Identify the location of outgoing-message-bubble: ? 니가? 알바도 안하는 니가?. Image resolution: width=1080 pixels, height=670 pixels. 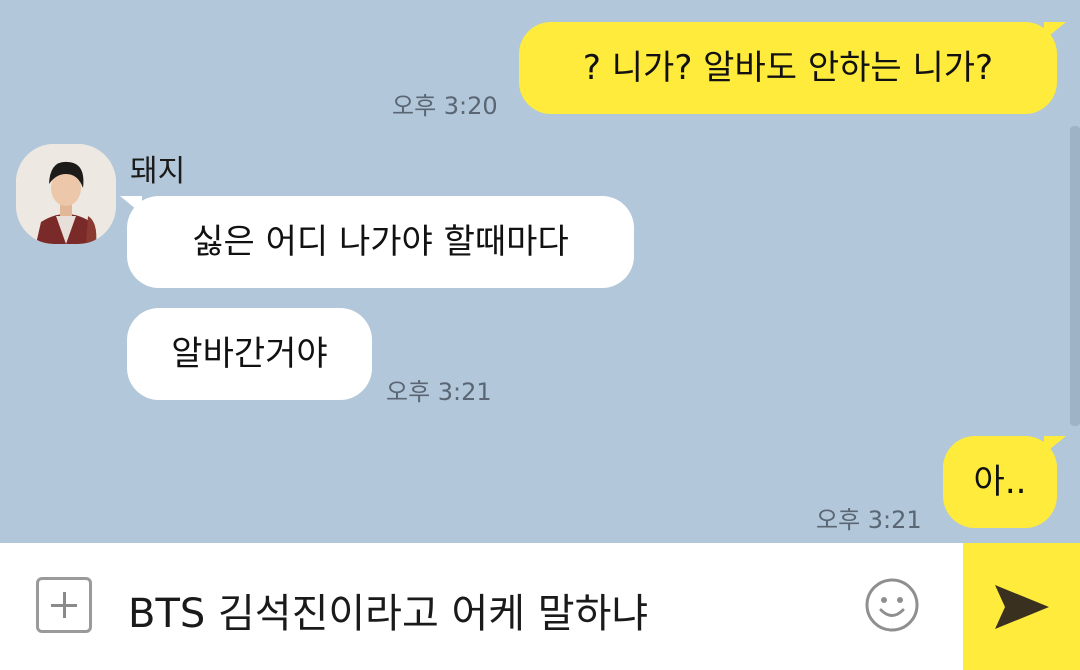
(788, 68).